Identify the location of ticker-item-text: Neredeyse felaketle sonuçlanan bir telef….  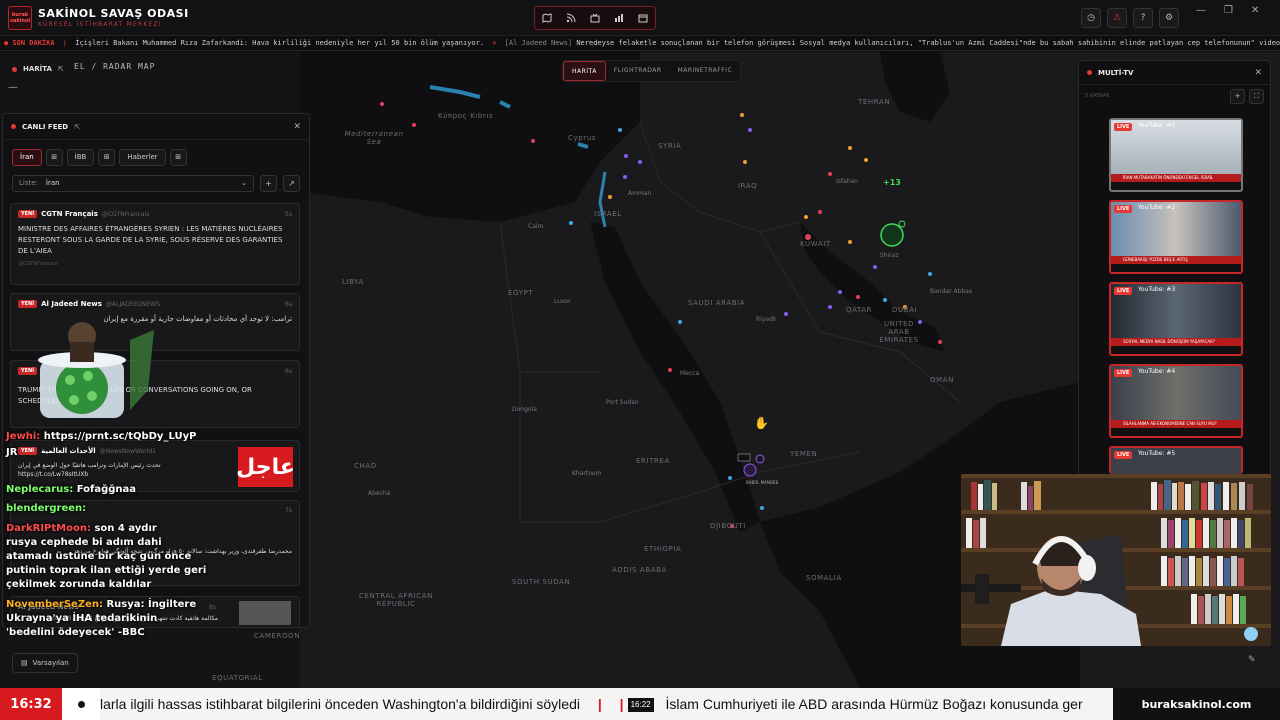
(928, 43).